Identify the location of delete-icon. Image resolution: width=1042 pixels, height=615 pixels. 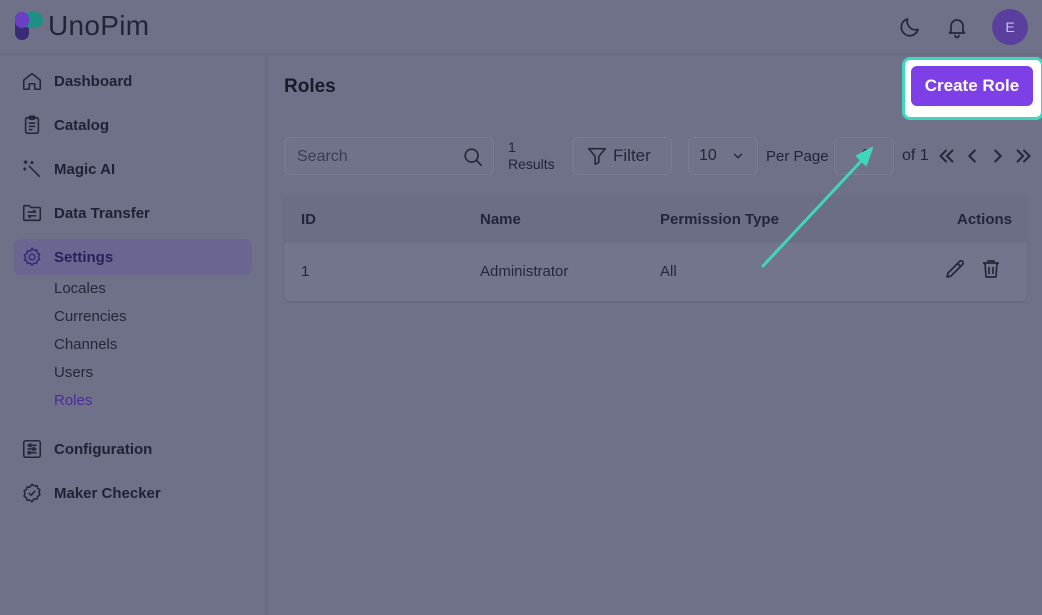
(991, 269).